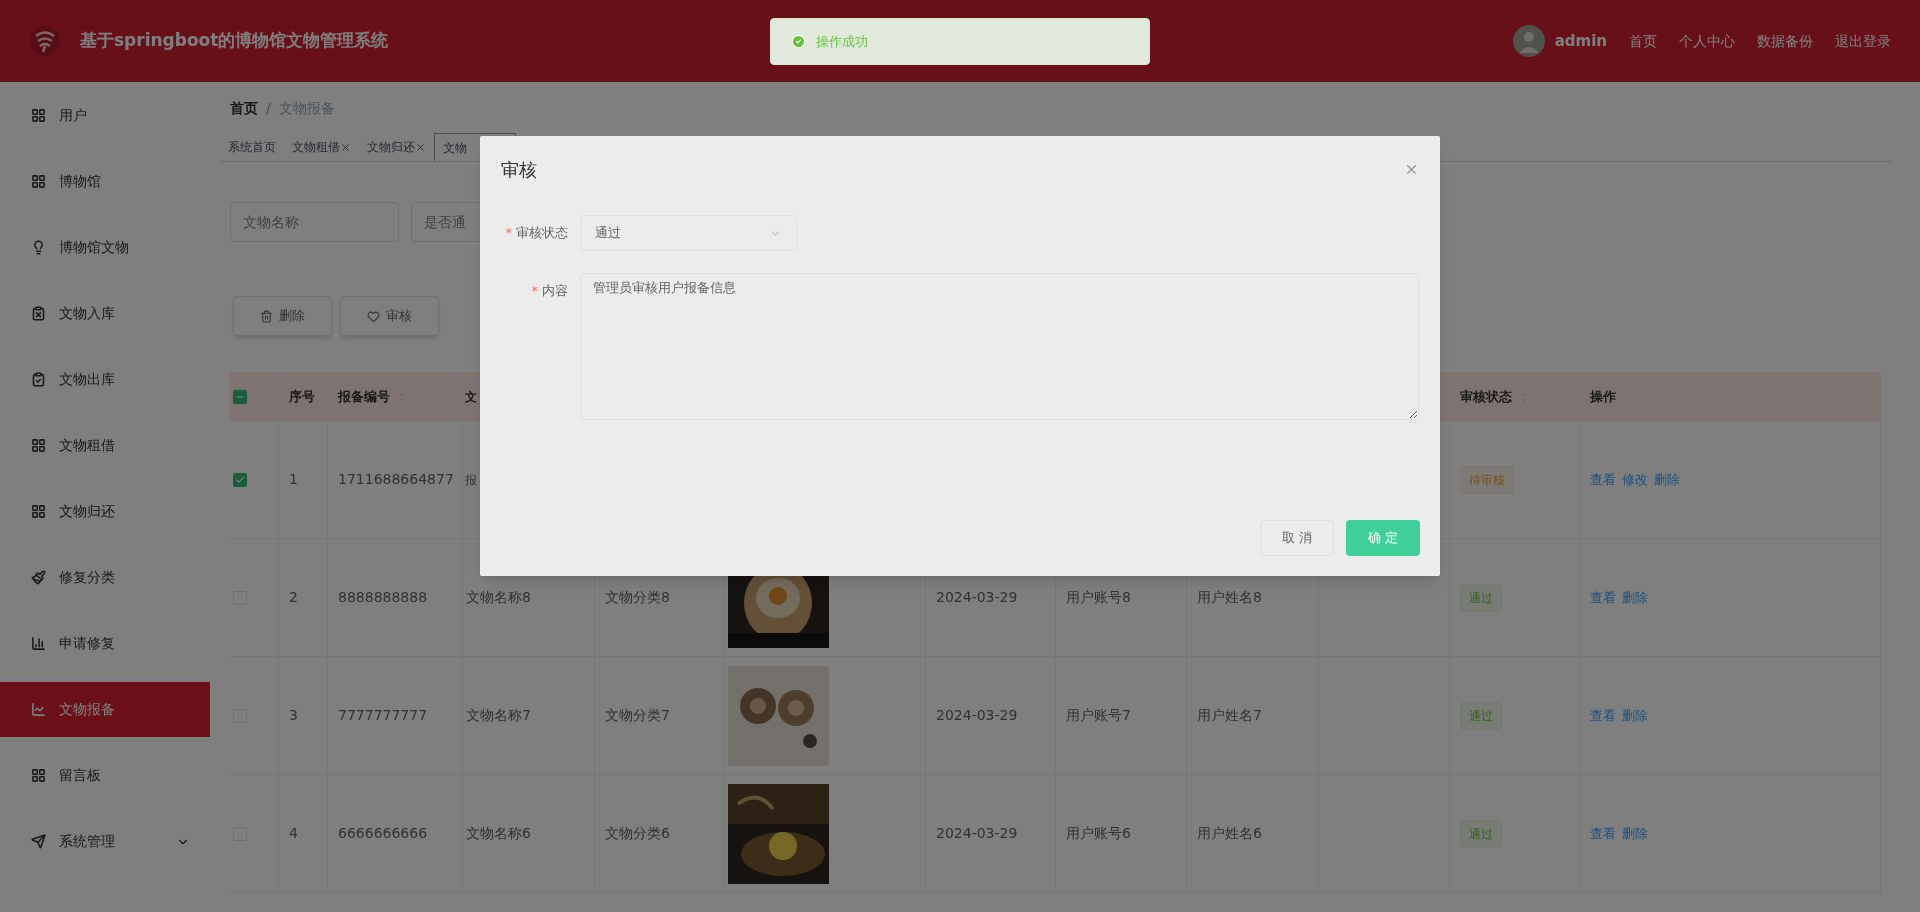  I want to click on table-cell-text: 用户姓名7, so click(1229, 715).